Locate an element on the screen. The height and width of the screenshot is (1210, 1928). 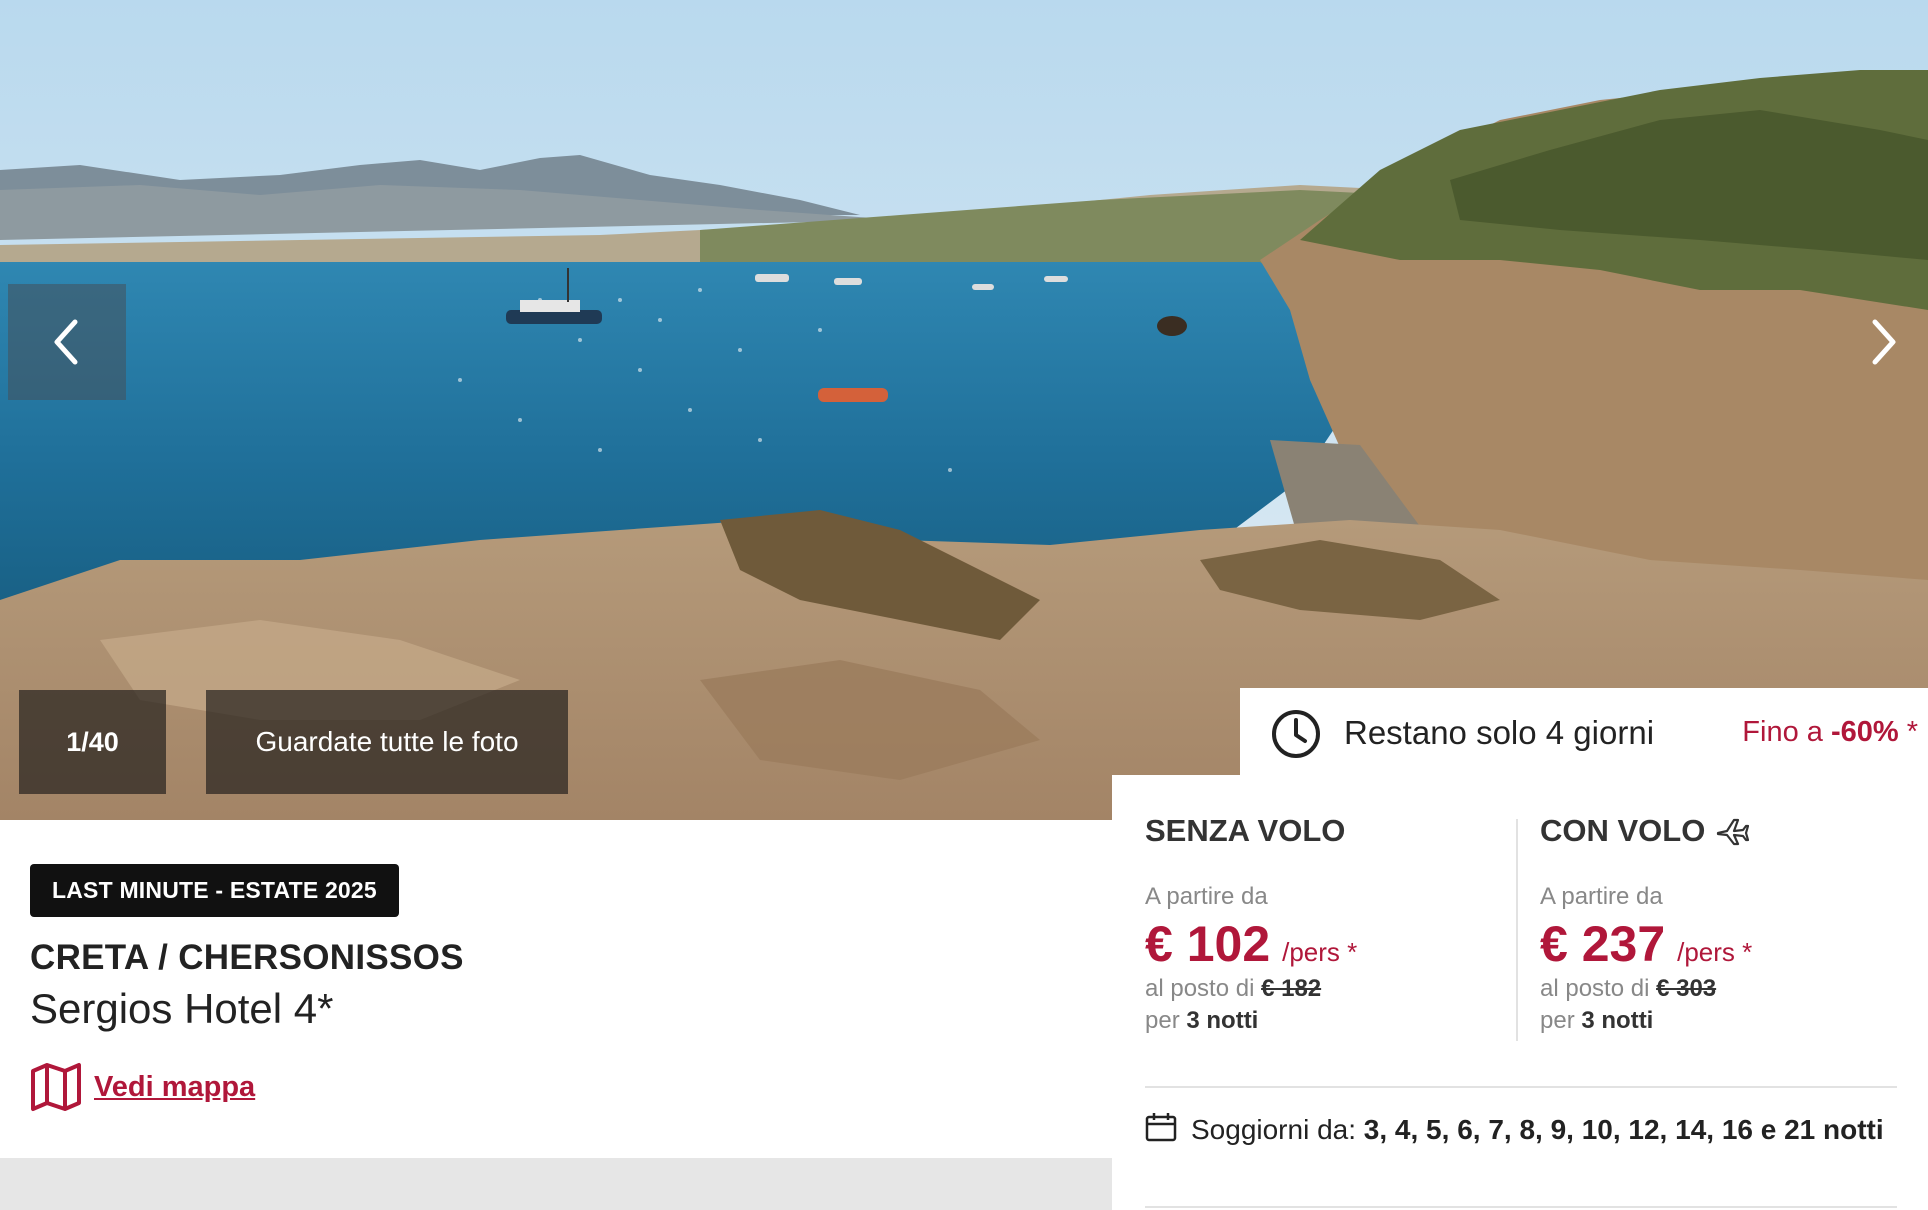
clock-icon is located at coordinates (1296, 734).